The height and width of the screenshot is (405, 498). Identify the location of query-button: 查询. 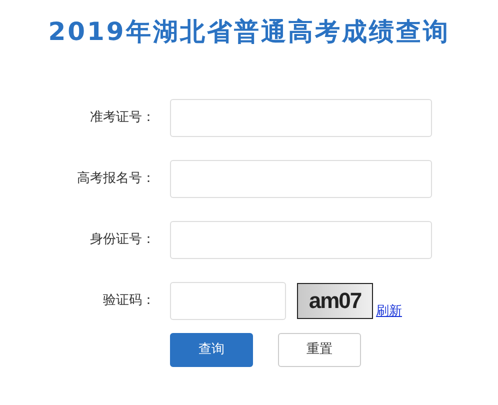
(211, 350).